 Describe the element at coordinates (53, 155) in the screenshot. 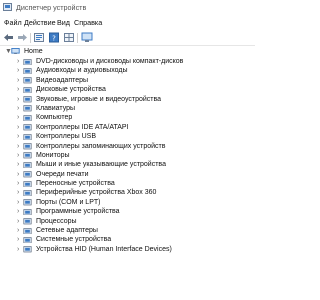

I see `tree-item-label: Мониторы` at that location.